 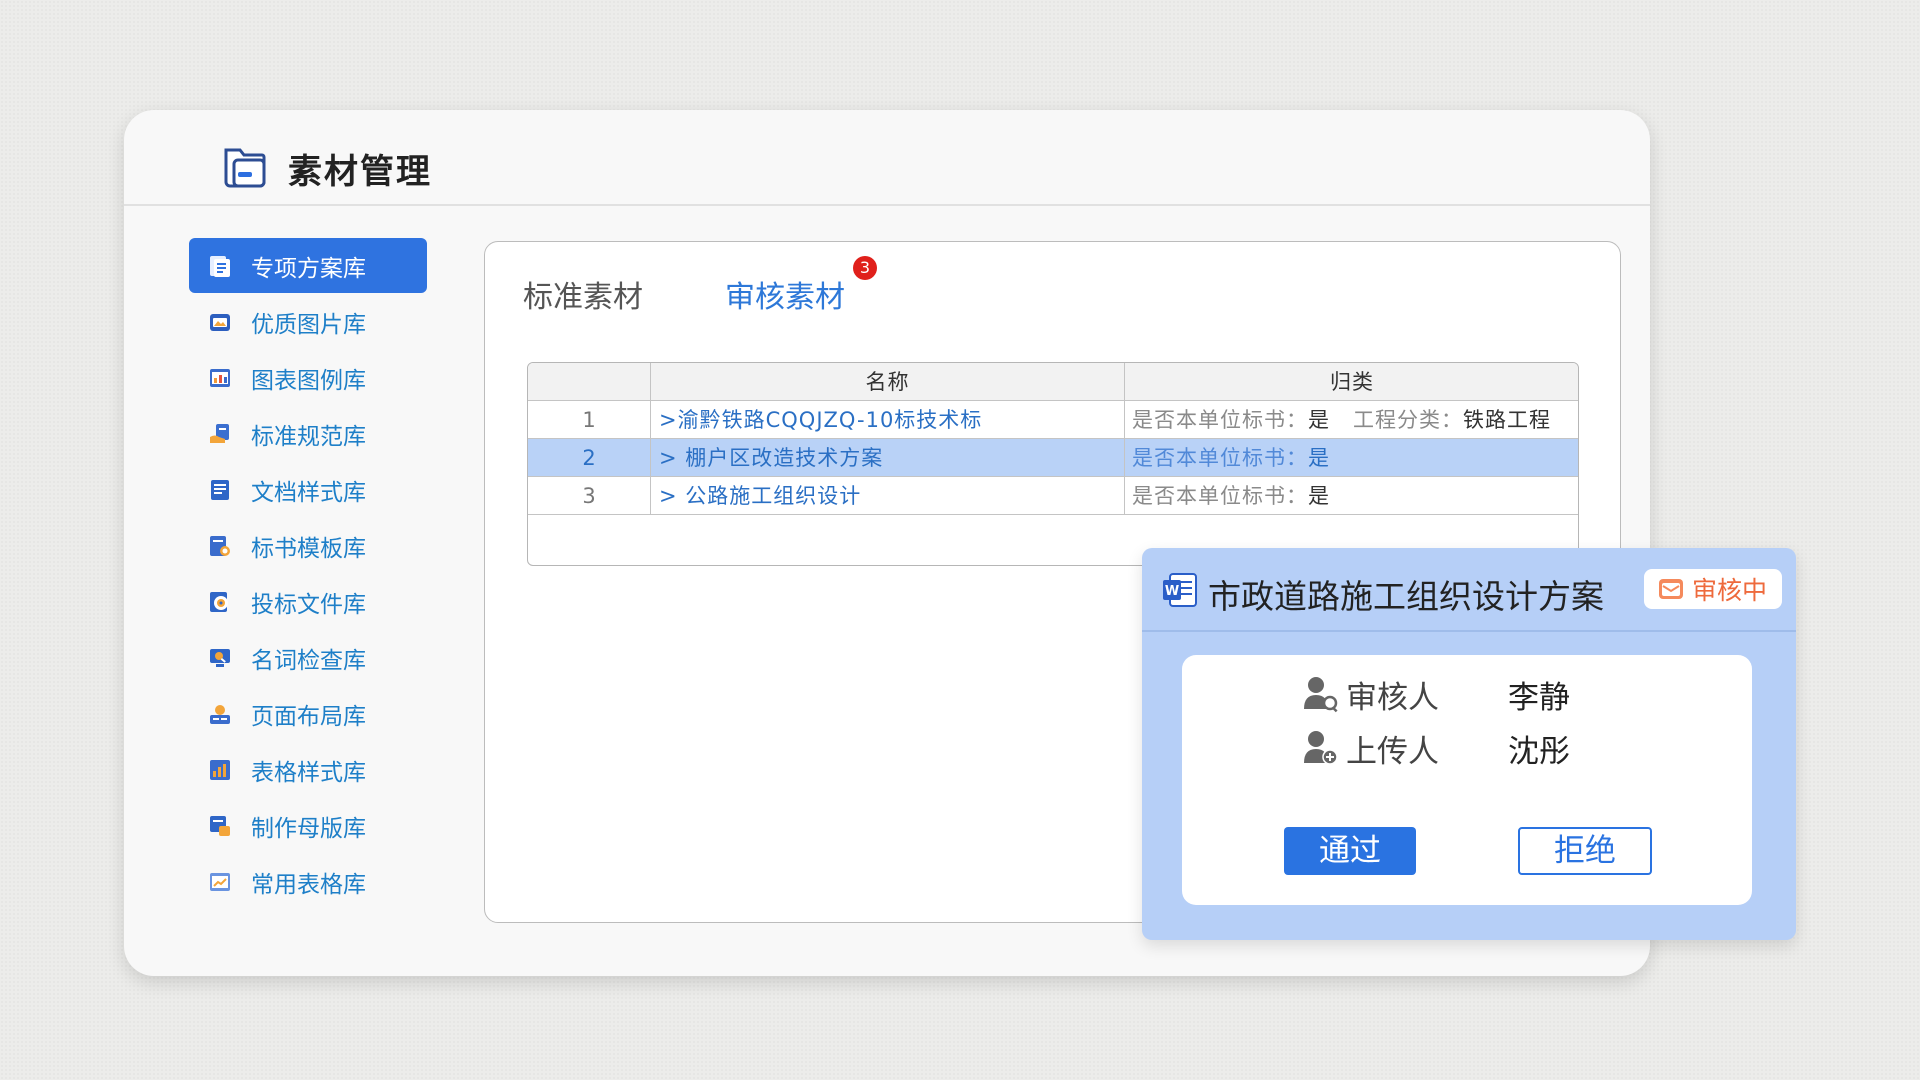 I want to click on sidebar-item-label: 名词检查库, so click(x=308, y=660).